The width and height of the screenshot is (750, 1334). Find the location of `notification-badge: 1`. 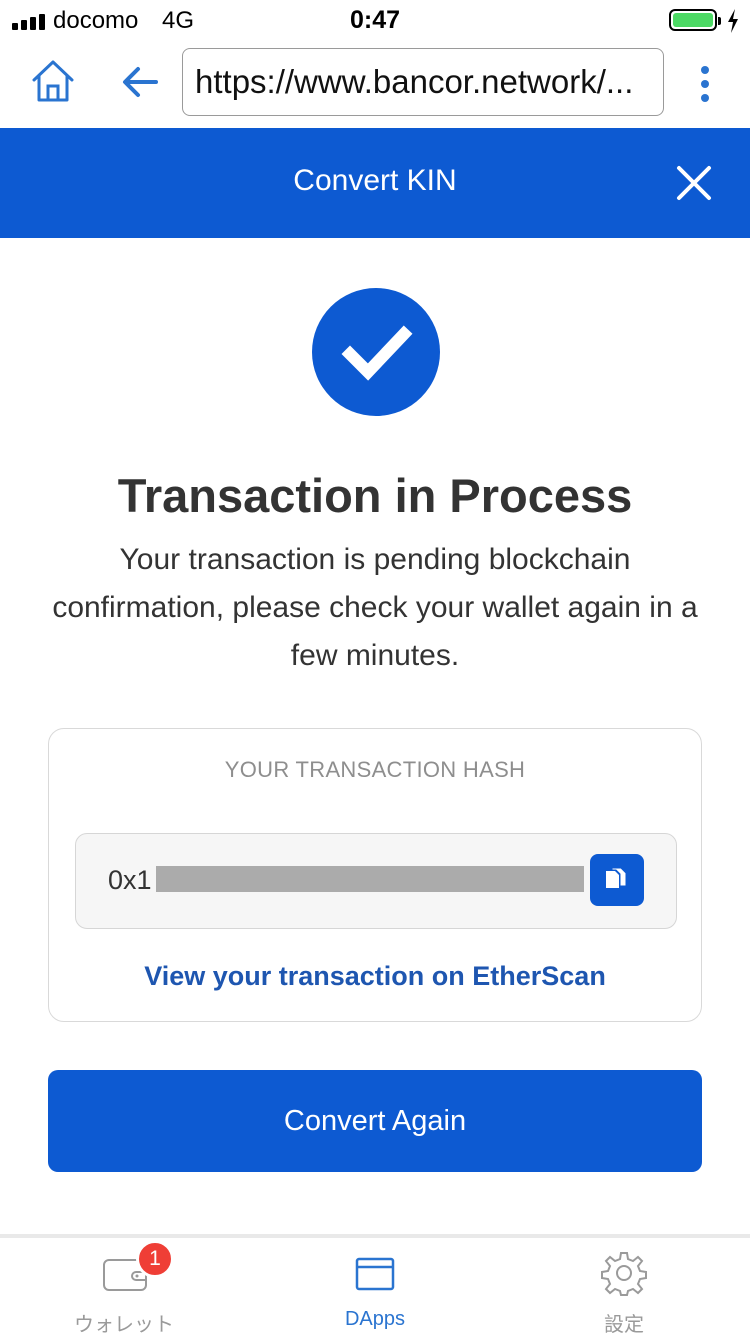

notification-badge: 1 is located at coordinates (155, 1259).